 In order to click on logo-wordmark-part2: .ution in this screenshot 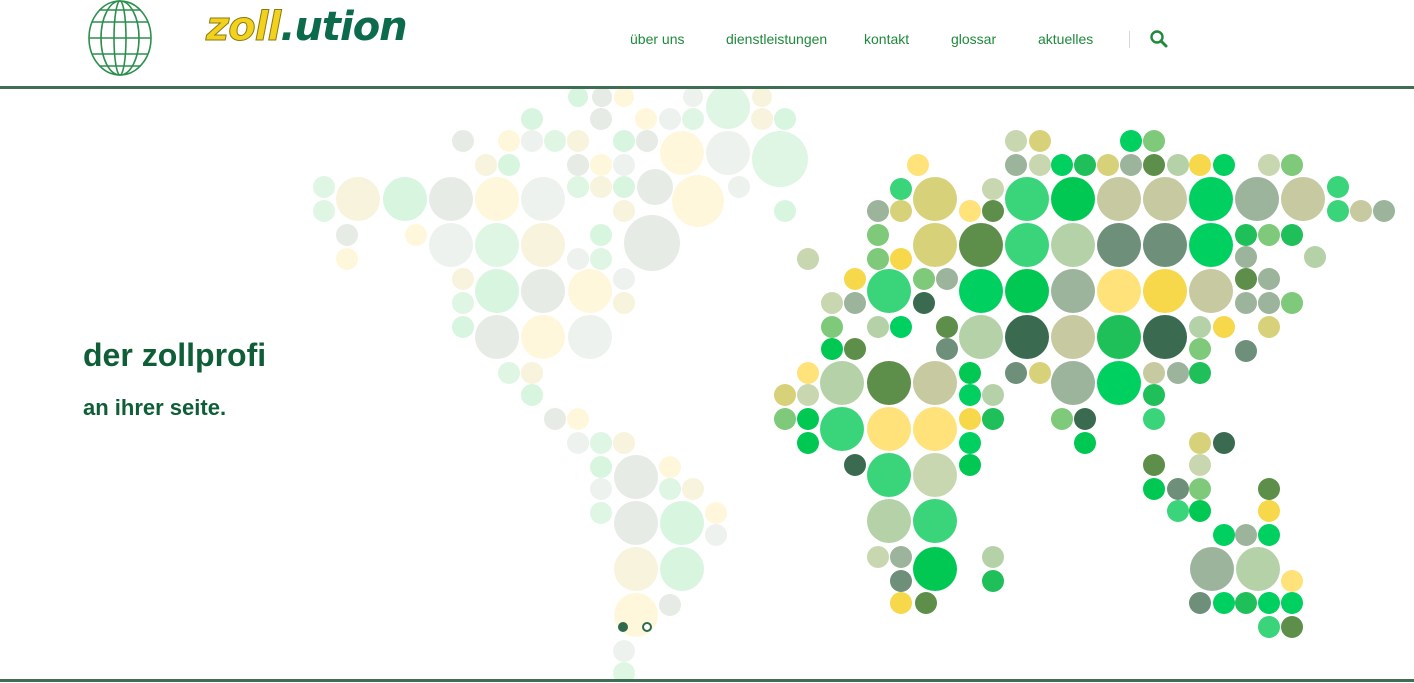, I will do `click(343, 27)`.